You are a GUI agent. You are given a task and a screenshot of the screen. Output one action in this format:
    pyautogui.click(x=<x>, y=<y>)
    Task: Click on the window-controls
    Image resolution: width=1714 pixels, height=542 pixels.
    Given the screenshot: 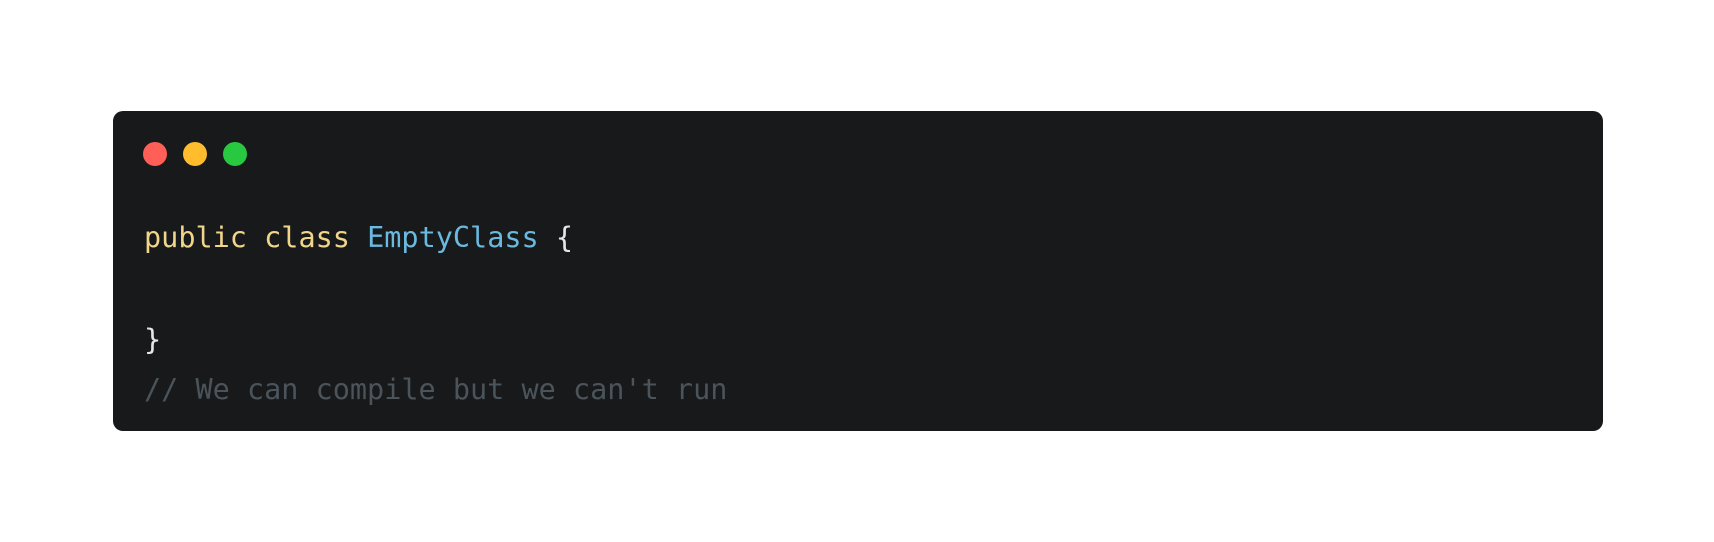 What is the action you would take?
    pyautogui.click(x=195, y=154)
    